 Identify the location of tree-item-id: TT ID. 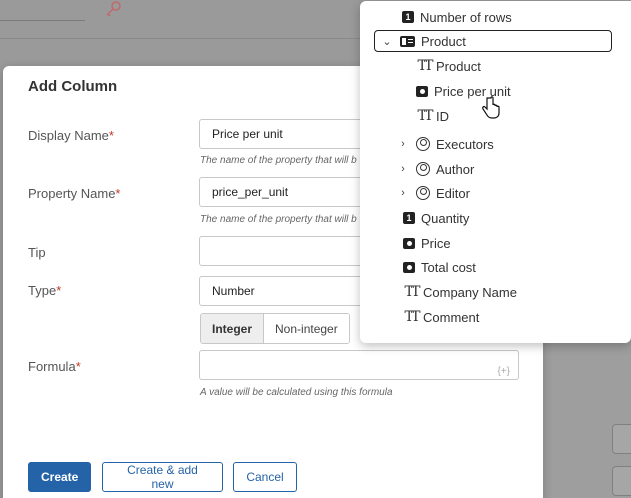
(431, 116).